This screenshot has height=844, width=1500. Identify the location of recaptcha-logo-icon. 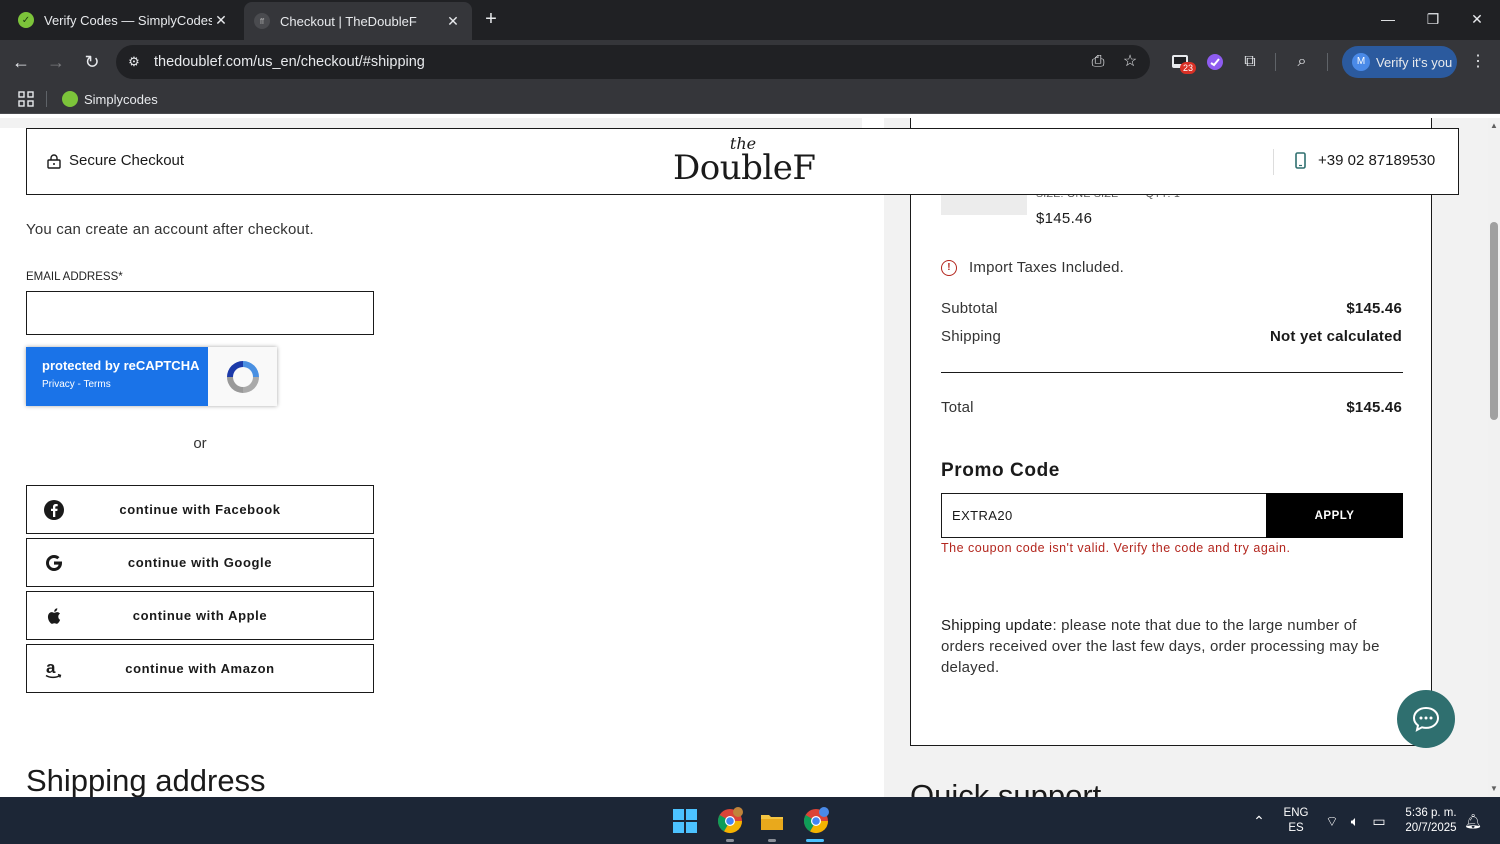
(242, 376).